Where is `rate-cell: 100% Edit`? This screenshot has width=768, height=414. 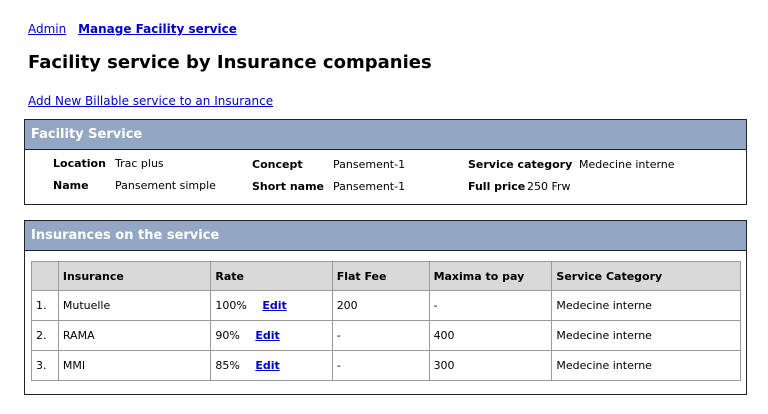 rate-cell: 100% Edit is located at coordinates (271, 305).